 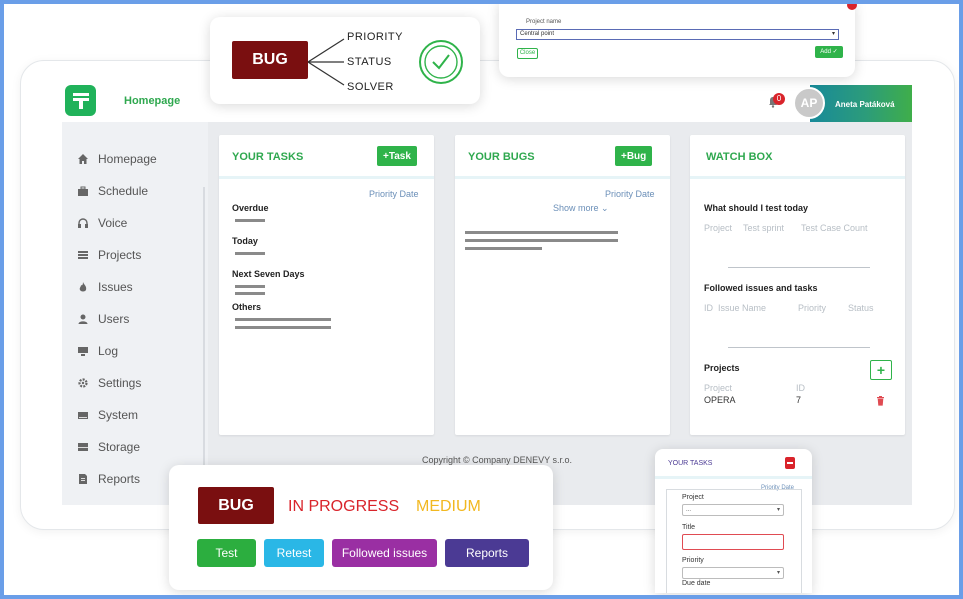 What do you see at coordinates (326, 157) in the screenshot?
I see `card-header: YOUR TASKS +Task` at bounding box center [326, 157].